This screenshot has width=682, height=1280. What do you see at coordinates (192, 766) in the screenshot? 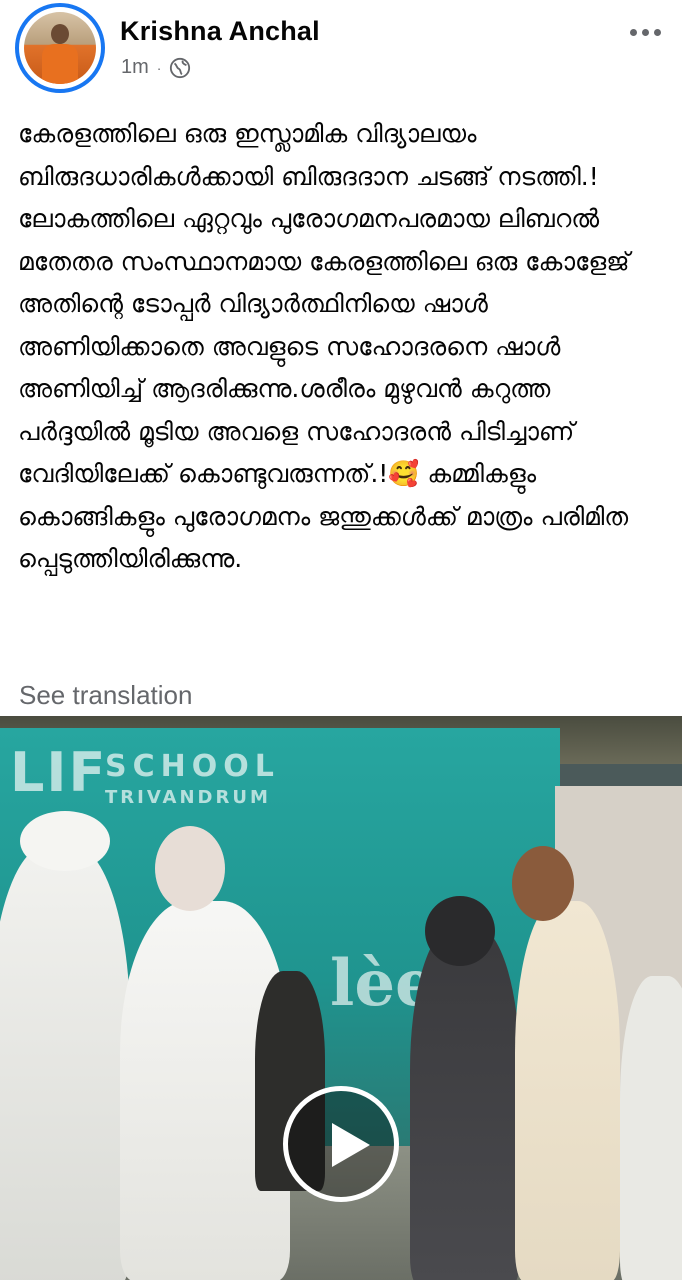
I see `sign-school: SCHOOL` at bounding box center [192, 766].